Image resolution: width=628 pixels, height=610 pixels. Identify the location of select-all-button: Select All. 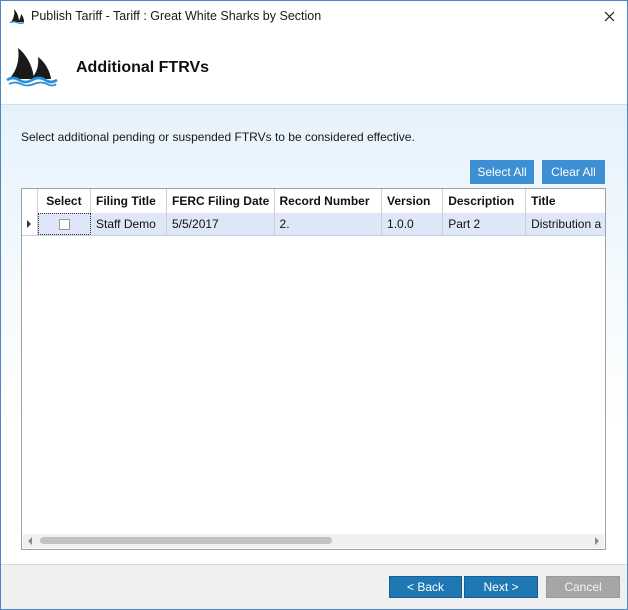
(502, 172).